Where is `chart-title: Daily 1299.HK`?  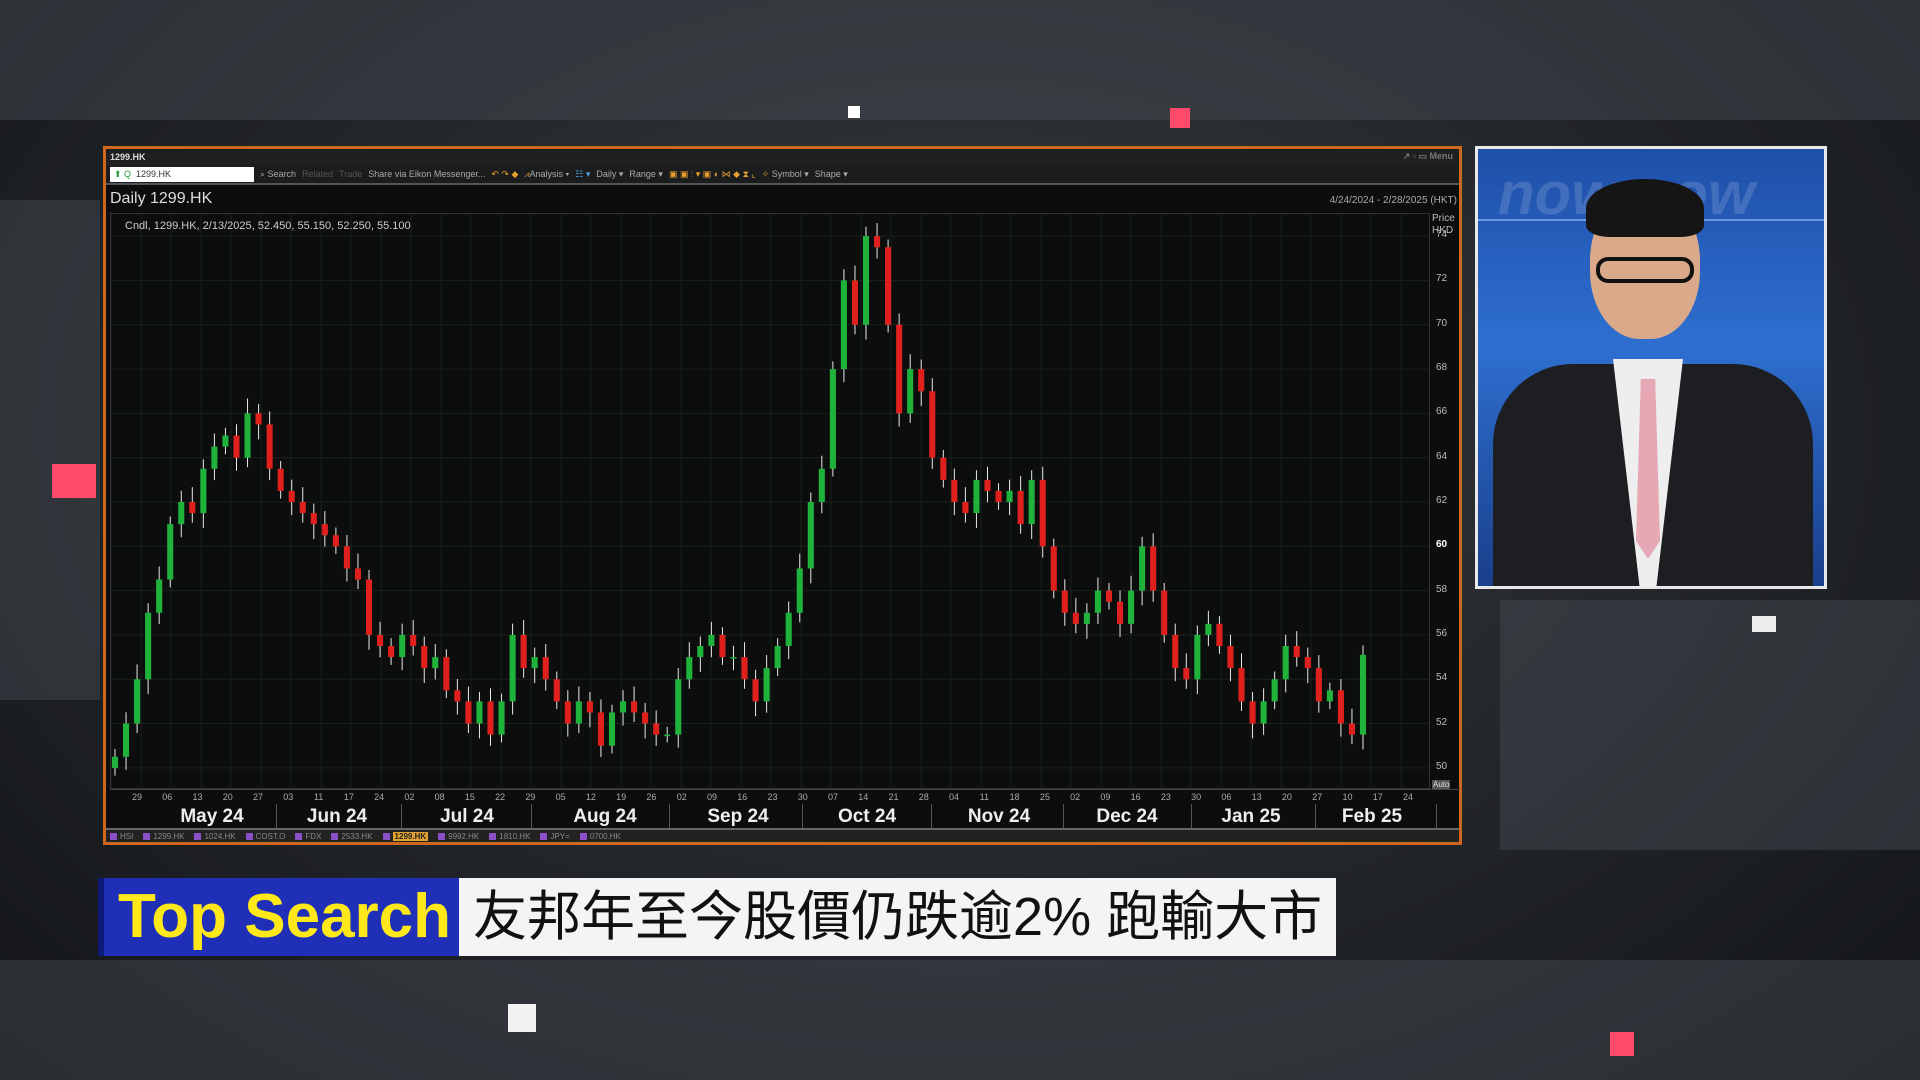 chart-title: Daily 1299.HK is located at coordinates (161, 198).